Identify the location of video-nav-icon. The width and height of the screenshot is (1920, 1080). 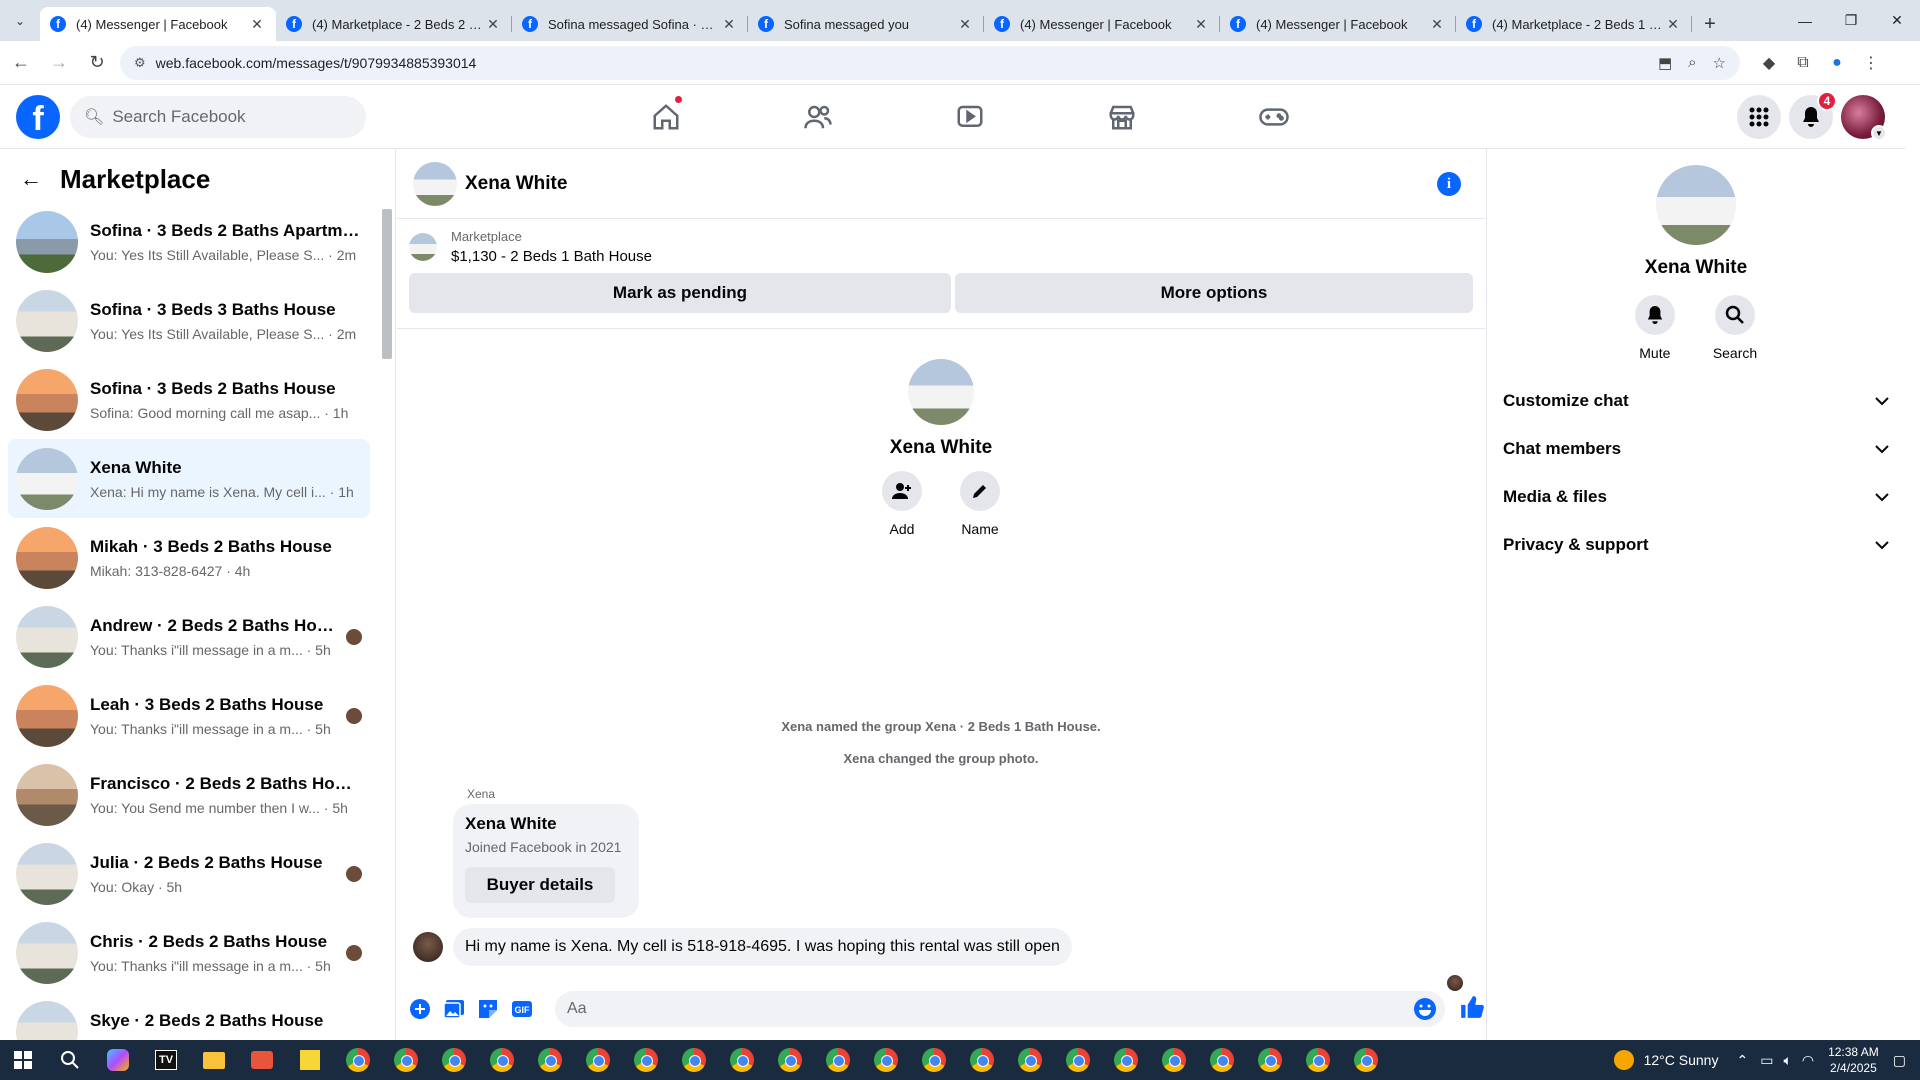
(970, 117).